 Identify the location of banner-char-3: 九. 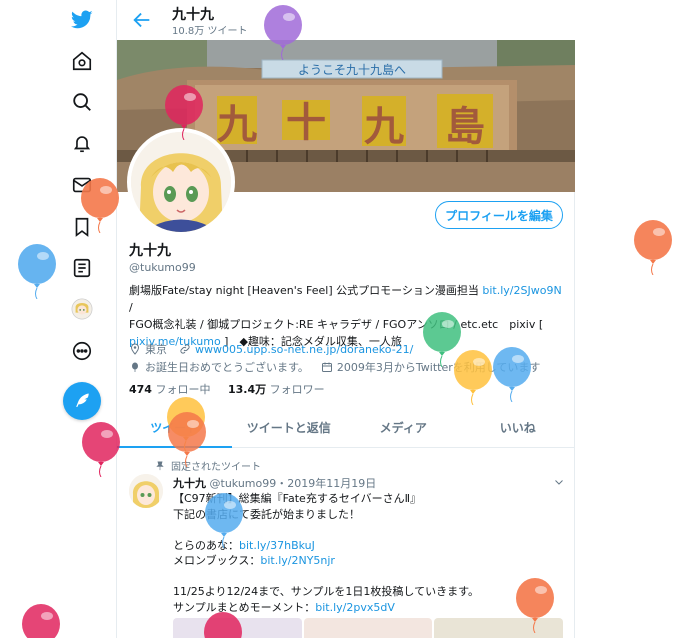
(384, 127).